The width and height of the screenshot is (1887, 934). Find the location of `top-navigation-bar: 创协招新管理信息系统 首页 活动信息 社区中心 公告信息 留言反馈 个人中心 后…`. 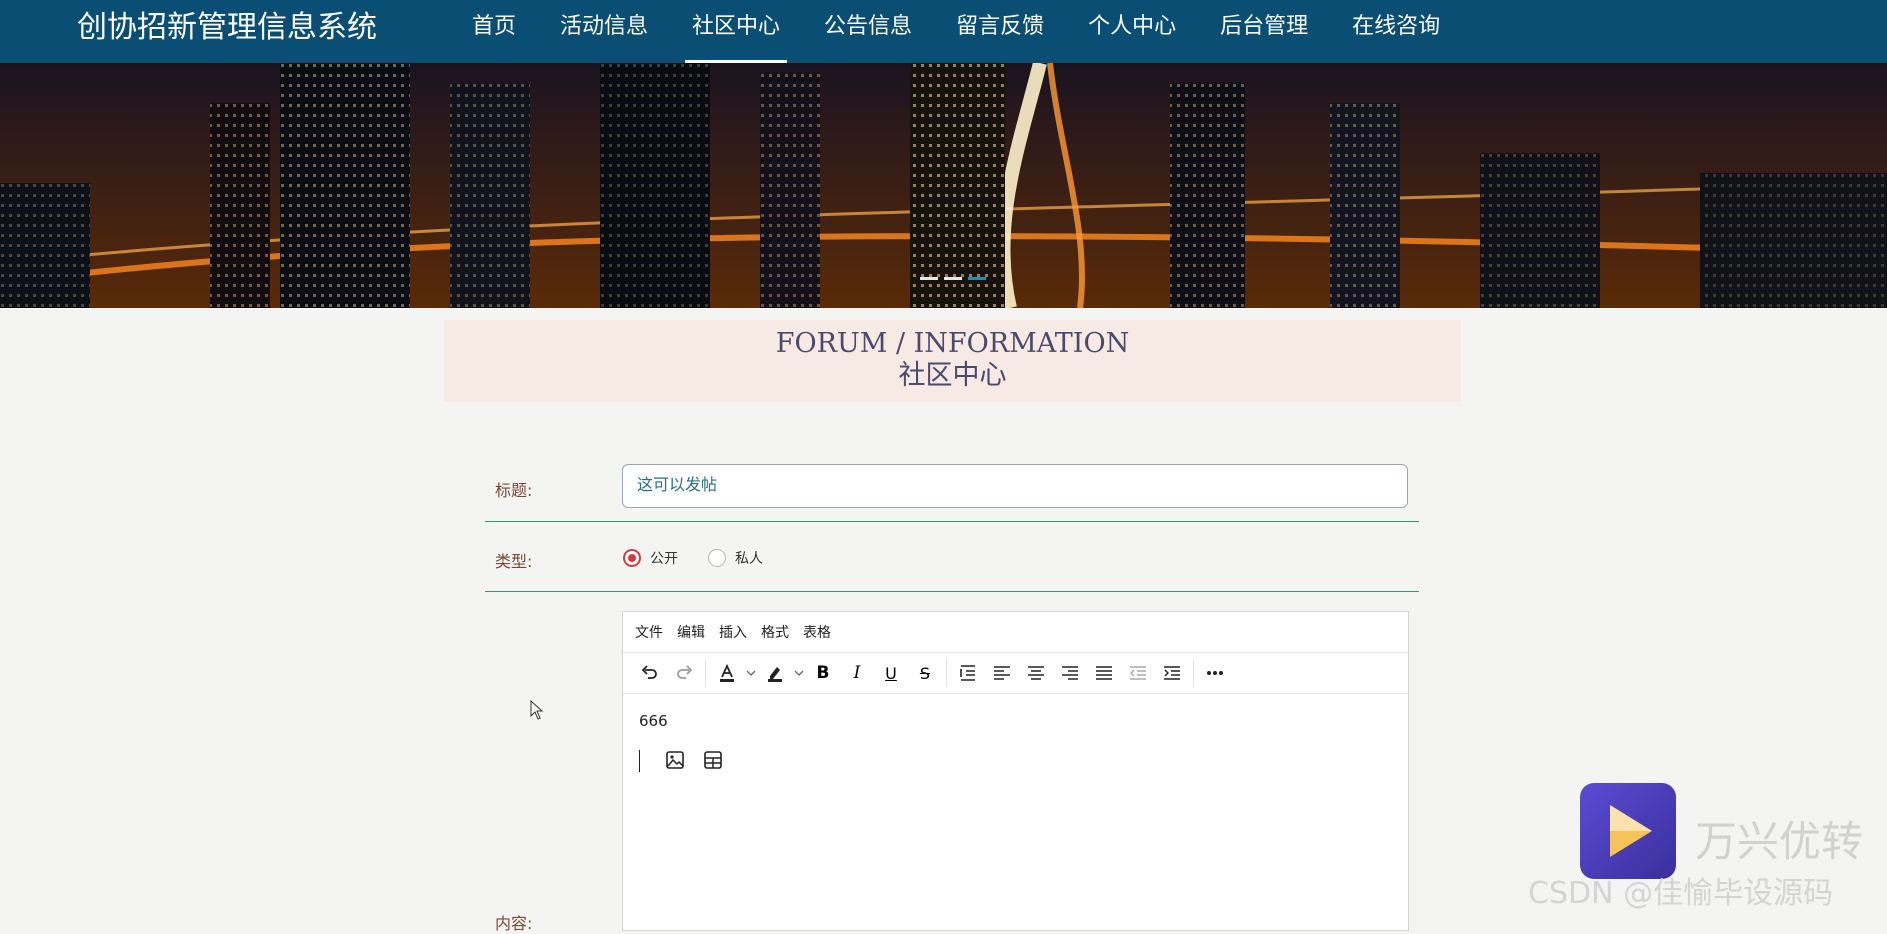

top-navigation-bar: 创协招新管理信息系统 首页 活动信息 社区中心 公告信息 留言反馈 个人中心 后… is located at coordinates (943, 31).